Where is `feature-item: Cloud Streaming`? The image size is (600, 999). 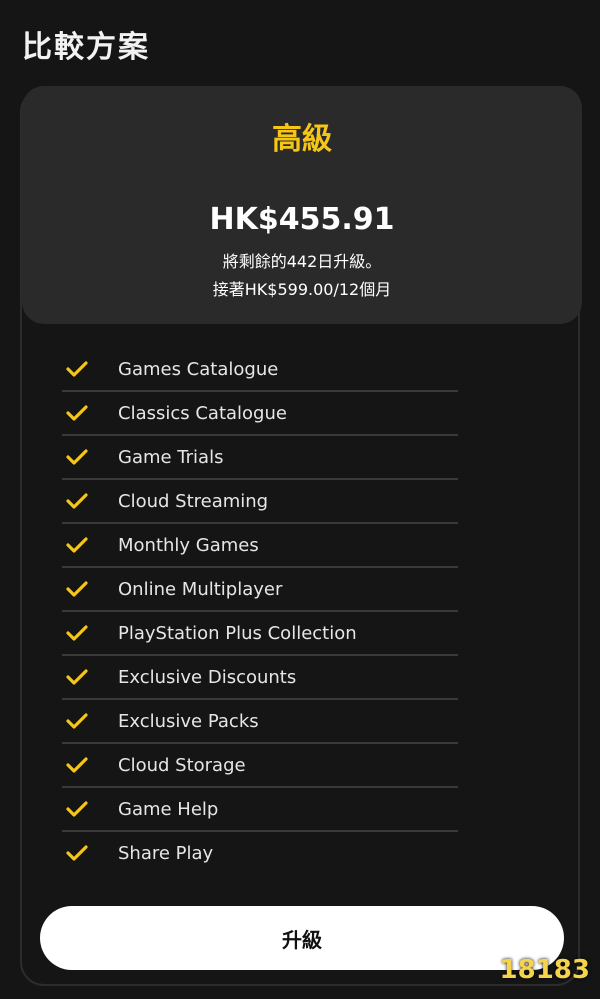
feature-item: Cloud Streaming is located at coordinates (260, 503).